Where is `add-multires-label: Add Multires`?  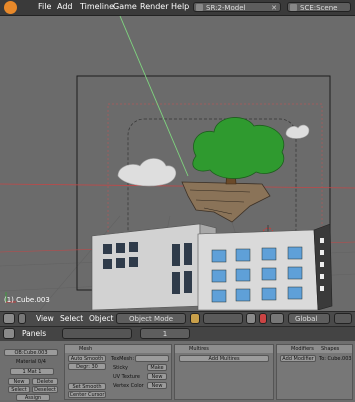 add-multires-label: Add Multires is located at coordinates (224, 359).